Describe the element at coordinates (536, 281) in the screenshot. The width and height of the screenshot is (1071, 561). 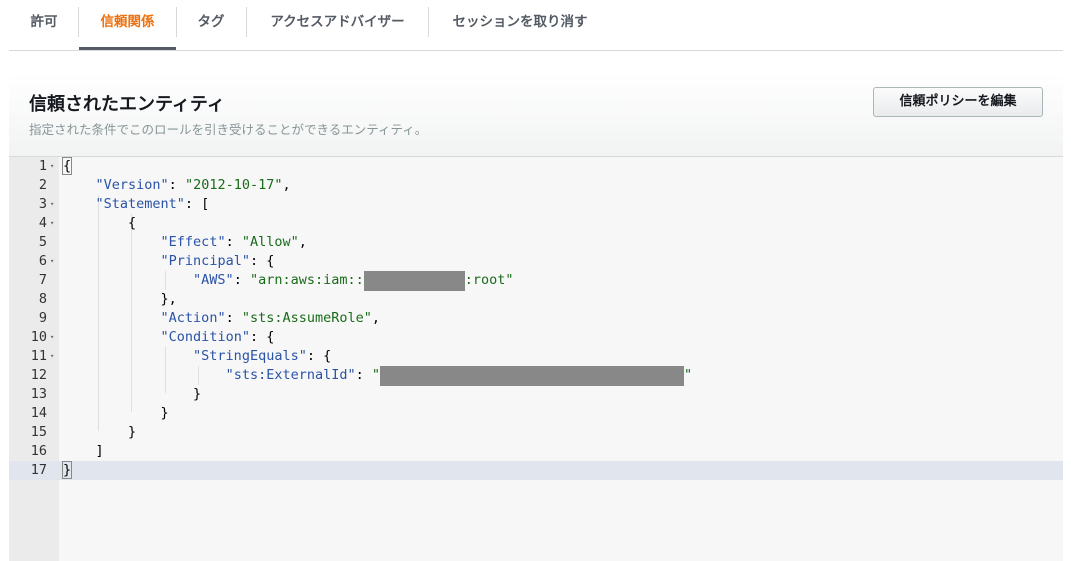
I see `code-line: 7 "AWS": "arn:aws:iam:::root"` at that location.